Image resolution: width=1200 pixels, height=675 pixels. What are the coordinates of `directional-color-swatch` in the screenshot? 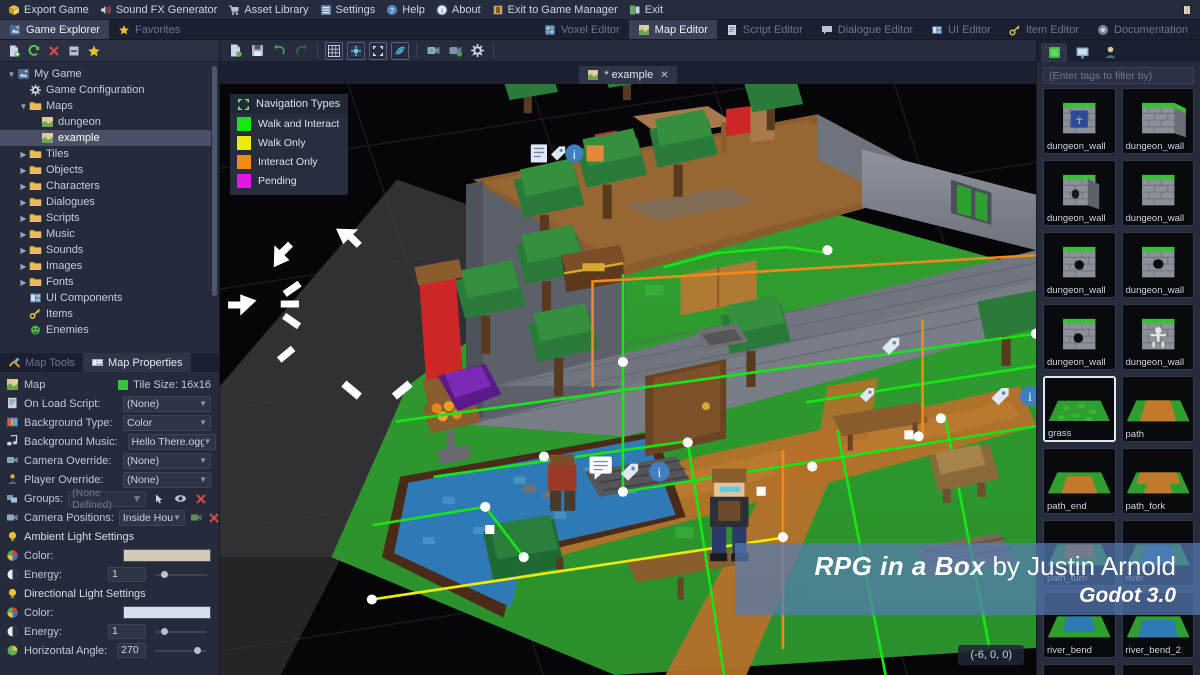 It's located at (167, 612).